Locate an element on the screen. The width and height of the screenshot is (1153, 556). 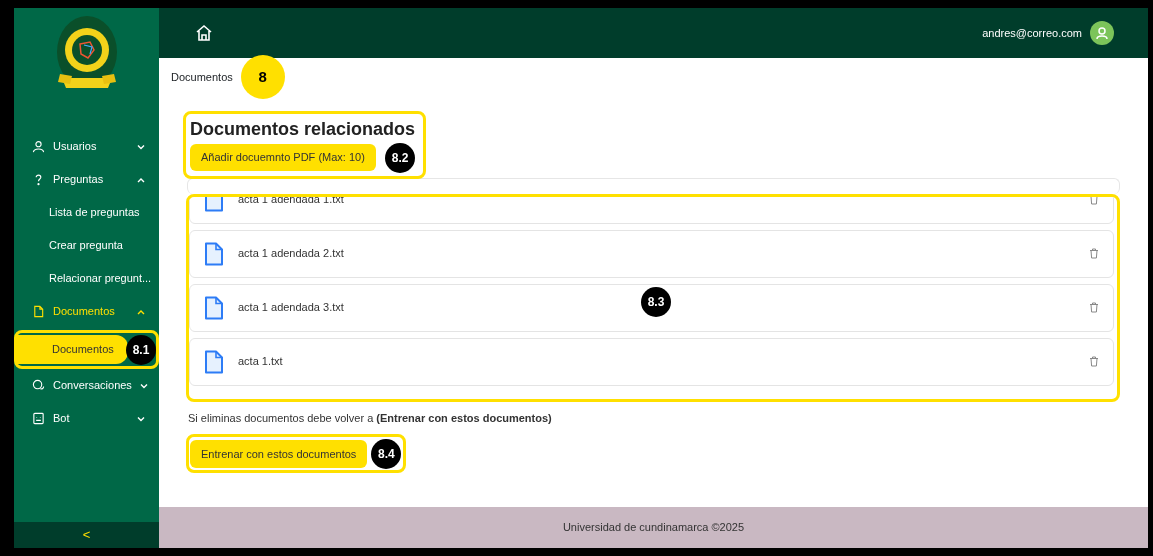
sidebar-subitem: Documentos is located at coordinates (72, 349).